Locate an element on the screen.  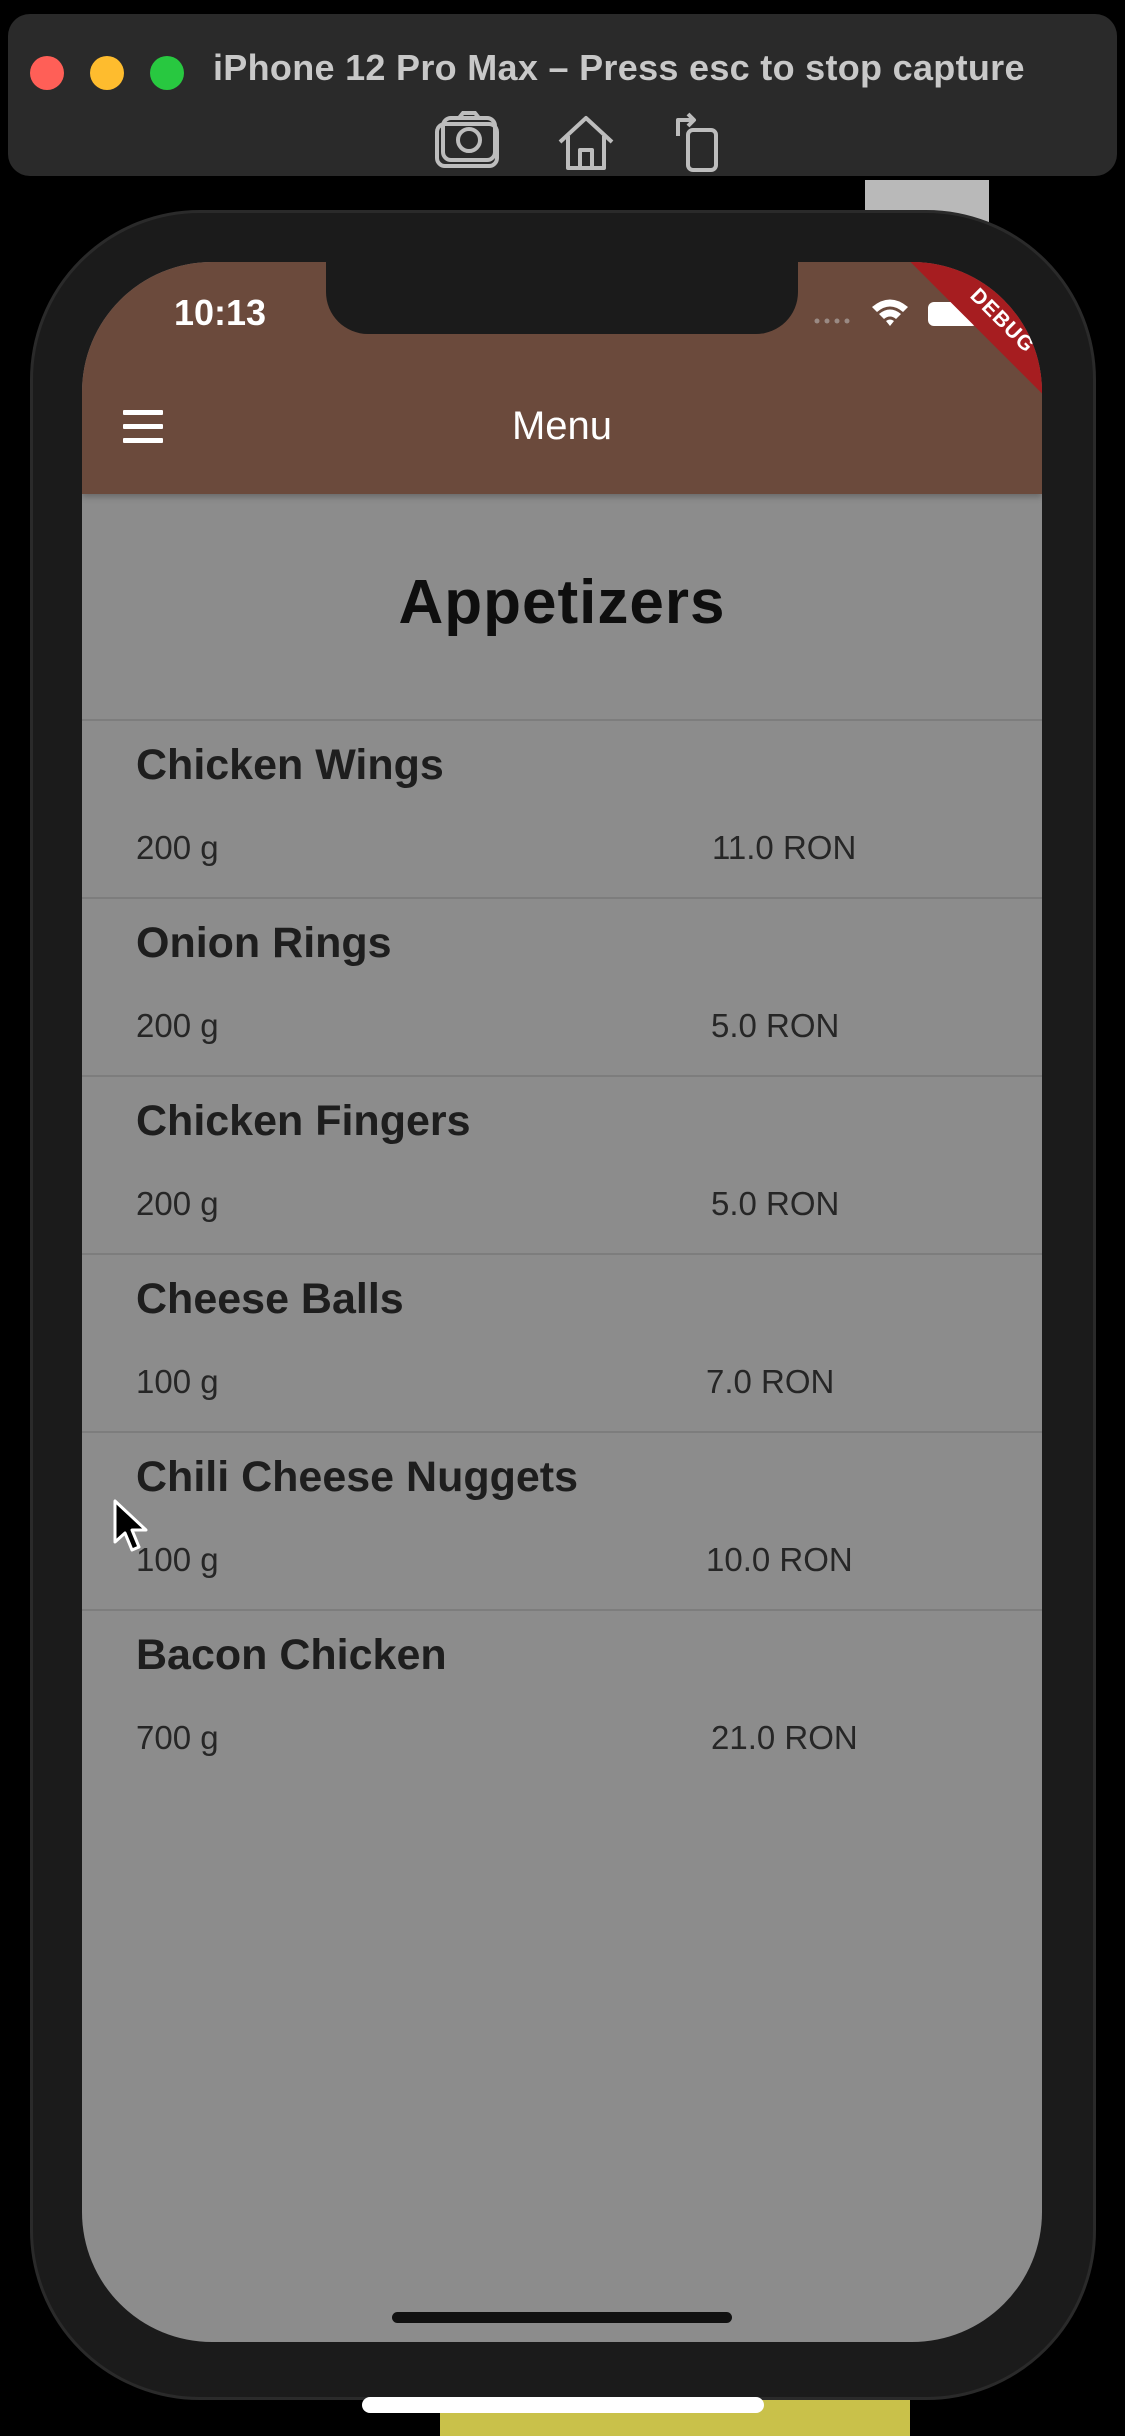
item-weight: 100 g is located at coordinates (177, 1381).